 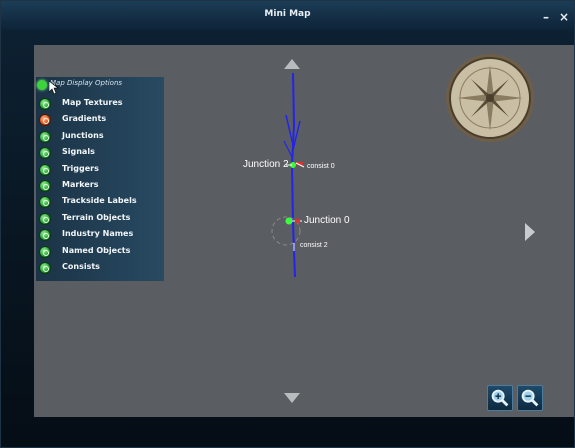 What do you see at coordinates (101, 137) in the screenshot?
I see `option-junctions: Junctions` at bounding box center [101, 137].